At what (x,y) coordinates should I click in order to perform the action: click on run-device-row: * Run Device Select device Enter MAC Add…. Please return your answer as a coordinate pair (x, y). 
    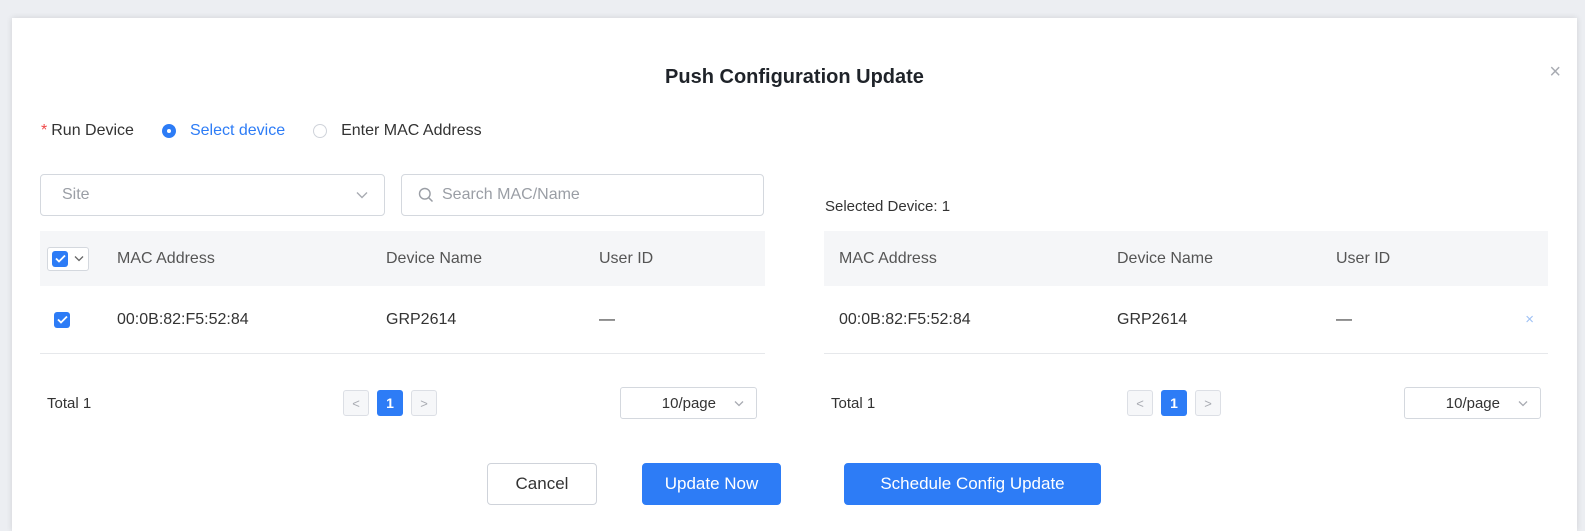
    Looking at the image, I should click on (261, 131).